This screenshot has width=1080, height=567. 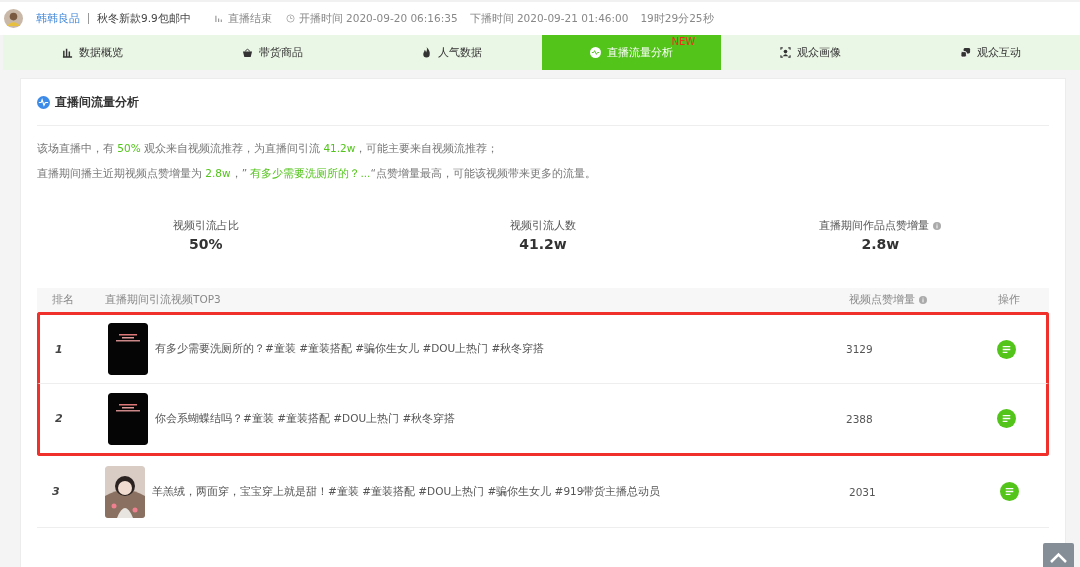 I want to click on flame-icon, so click(x=427, y=52).